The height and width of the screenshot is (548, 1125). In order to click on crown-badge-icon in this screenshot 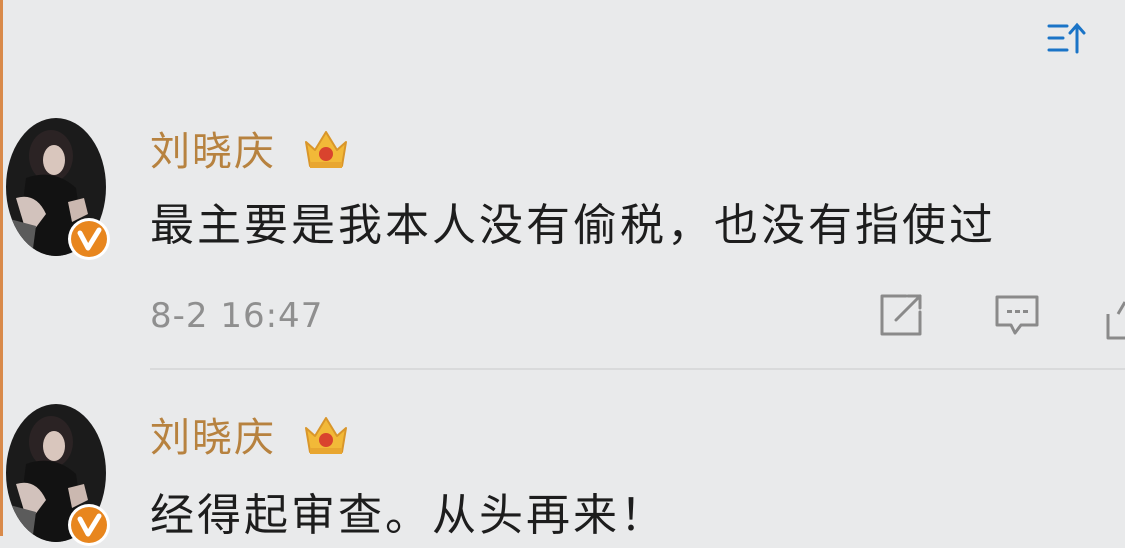, I will do `click(326, 435)`.